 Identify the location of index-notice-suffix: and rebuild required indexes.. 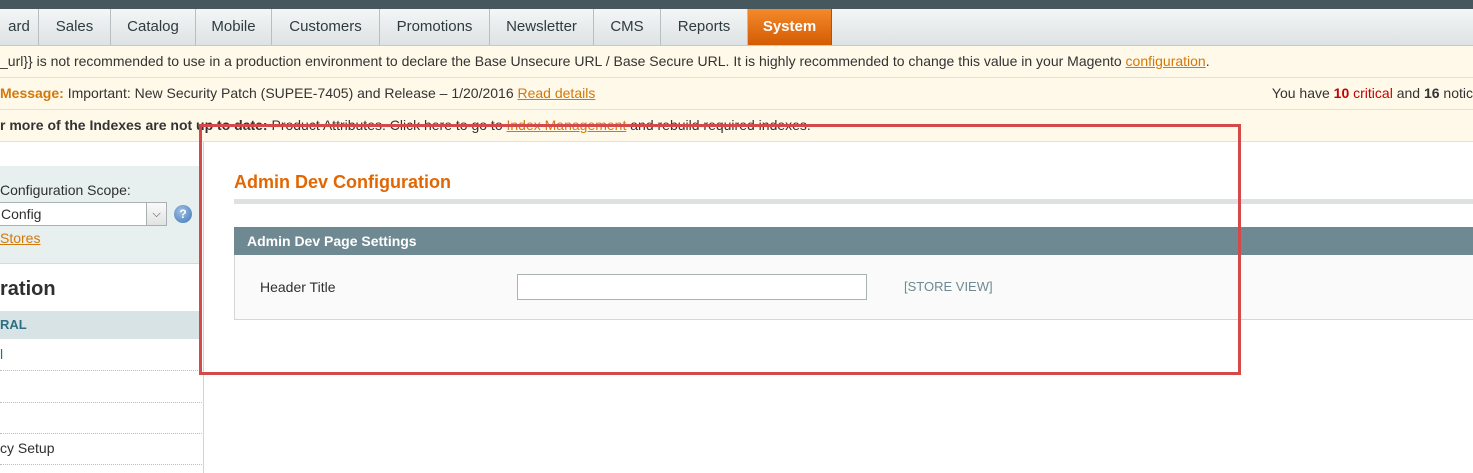
(718, 125).